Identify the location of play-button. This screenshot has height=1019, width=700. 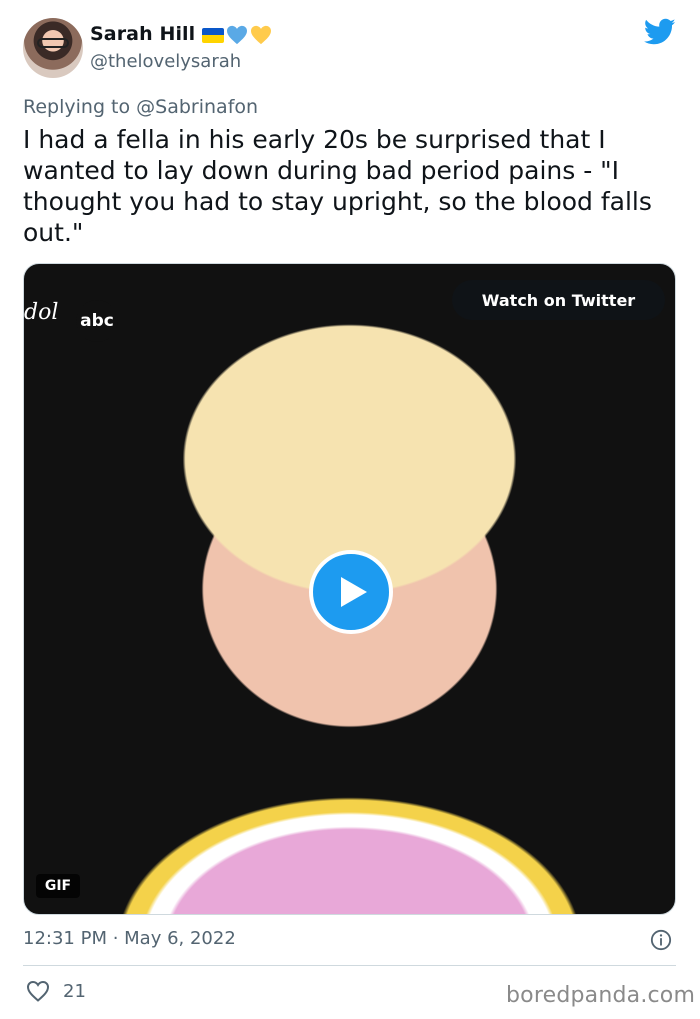
(351, 592).